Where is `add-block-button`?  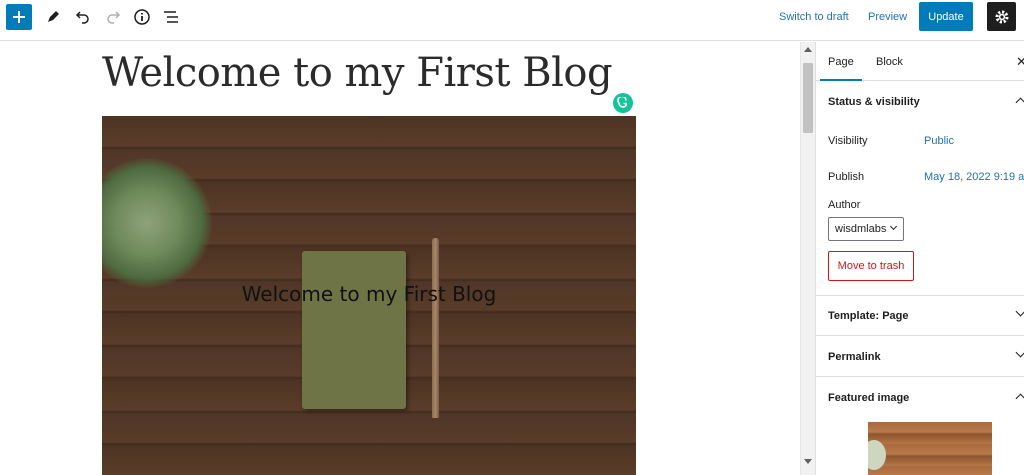 add-block-button is located at coordinates (19, 17).